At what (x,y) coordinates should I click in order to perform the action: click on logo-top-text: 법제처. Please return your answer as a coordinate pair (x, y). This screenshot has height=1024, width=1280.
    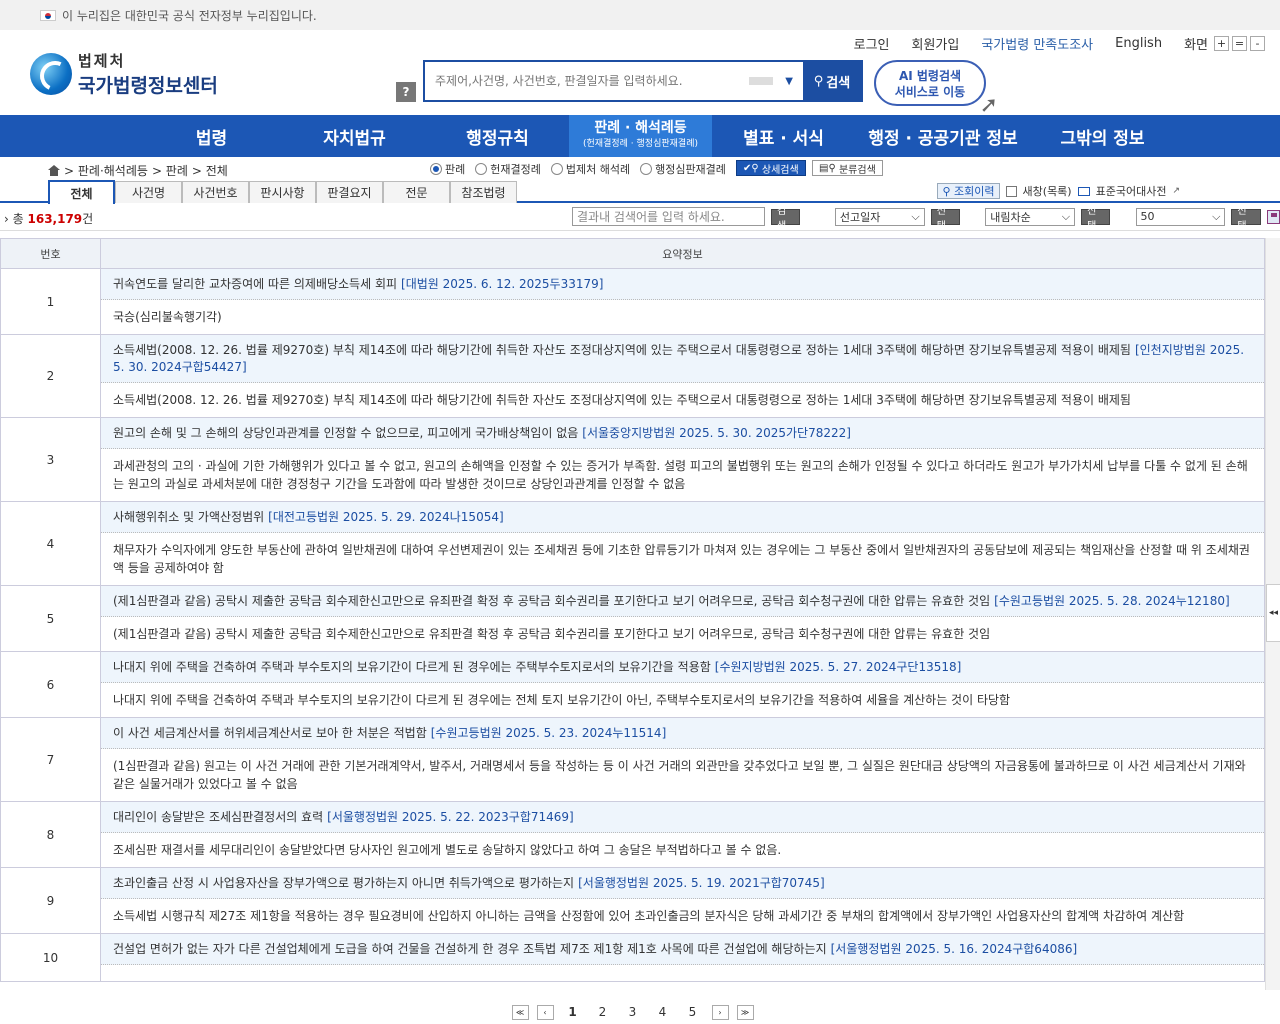
    Looking at the image, I should click on (102, 61).